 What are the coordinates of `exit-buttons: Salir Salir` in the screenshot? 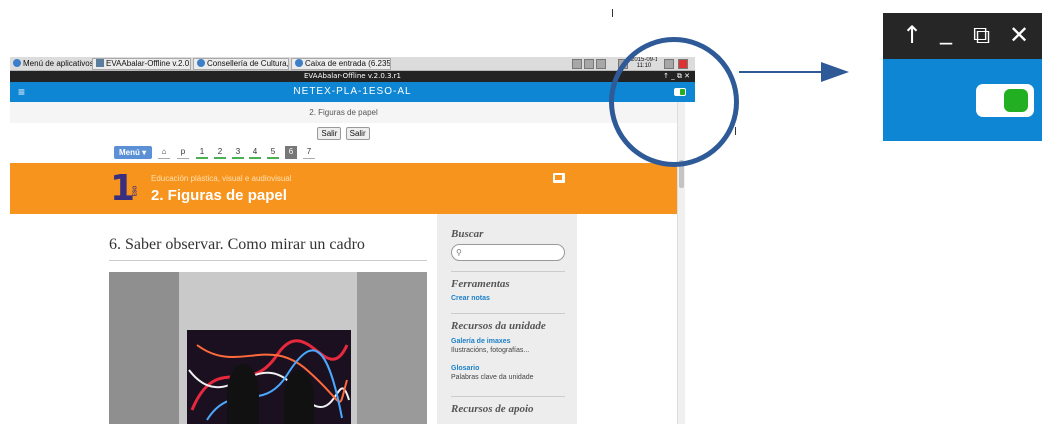 It's located at (343, 133).